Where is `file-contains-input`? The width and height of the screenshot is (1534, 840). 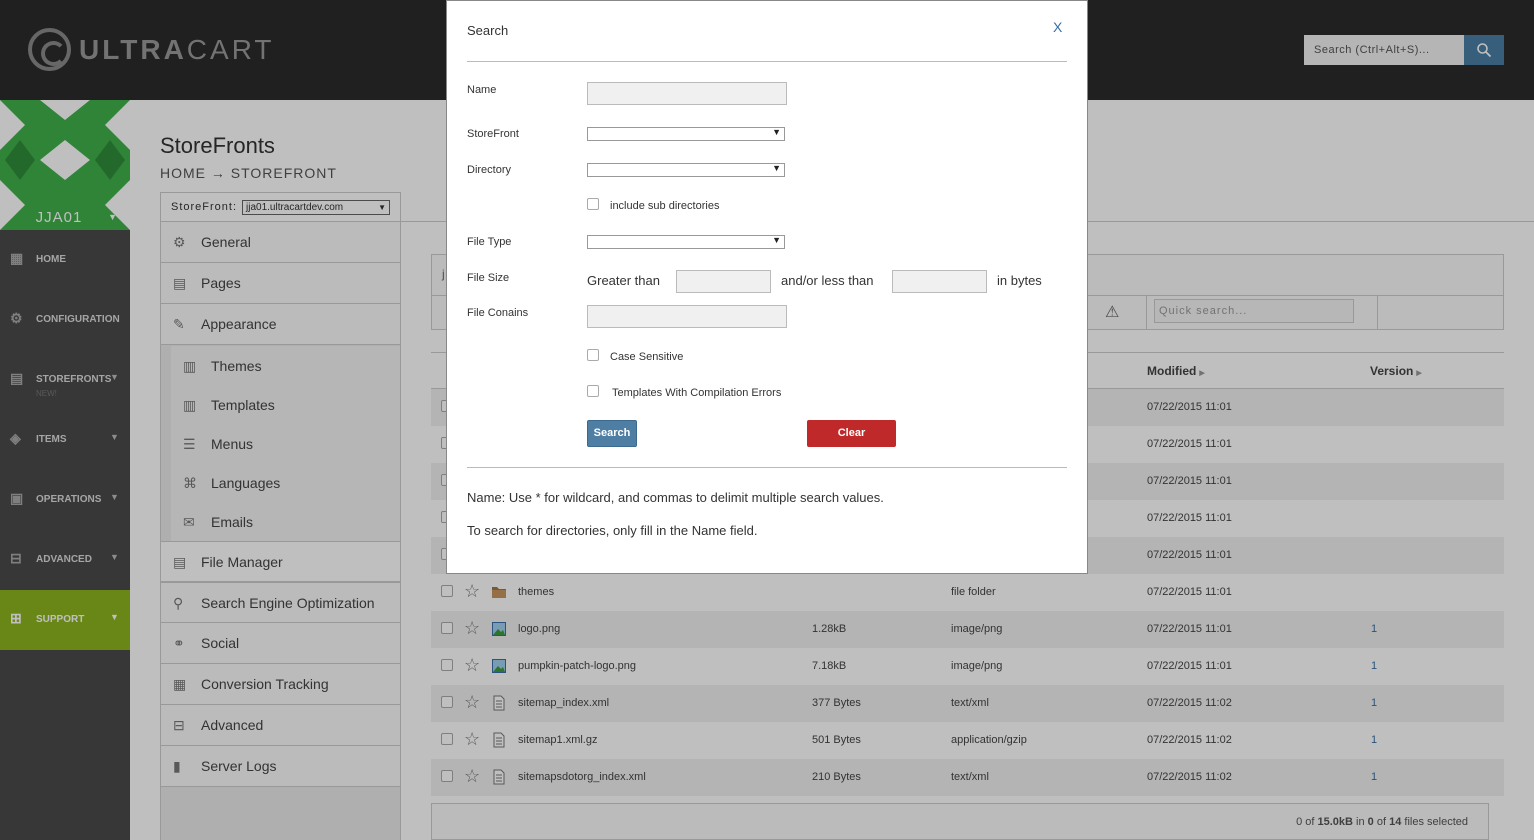 file-contains-input is located at coordinates (687, 316).